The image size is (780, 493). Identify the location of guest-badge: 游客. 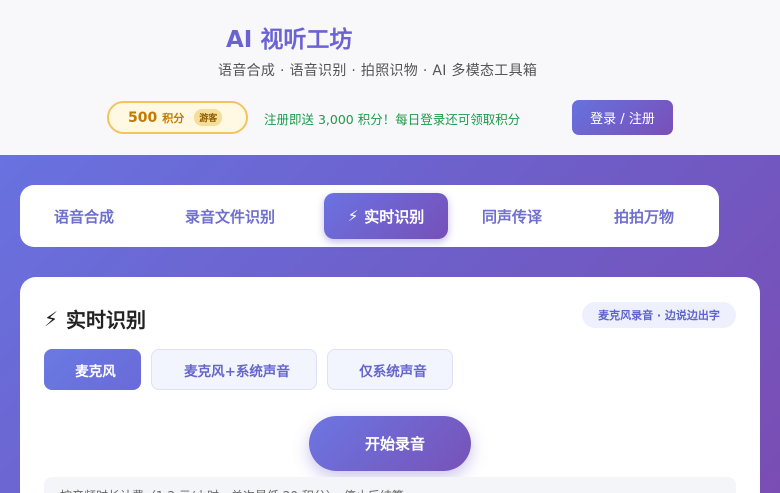
(208, 117).